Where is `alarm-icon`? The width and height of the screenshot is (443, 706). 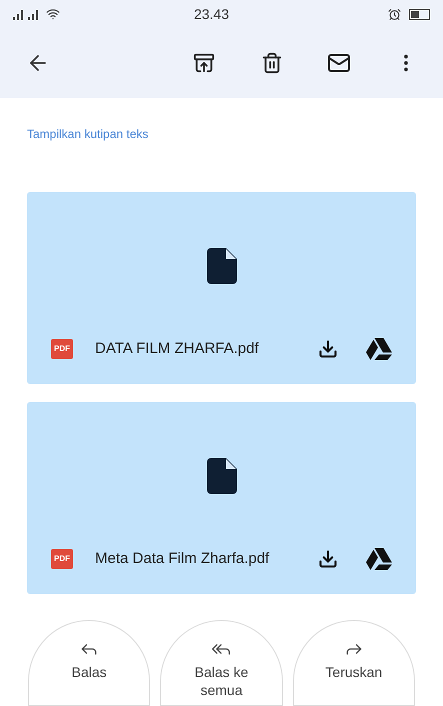
alarm-icon is located at coordinates (394, 14).